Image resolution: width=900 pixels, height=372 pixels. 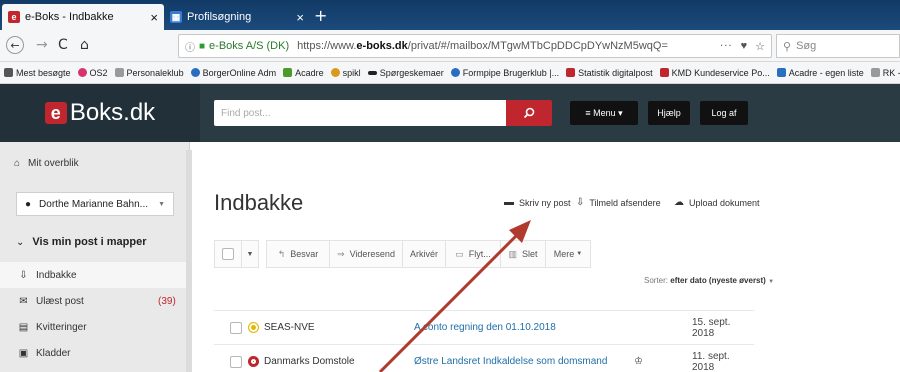 I want to click on tab-label: Profilsøgning, so click(x=219, y=17).